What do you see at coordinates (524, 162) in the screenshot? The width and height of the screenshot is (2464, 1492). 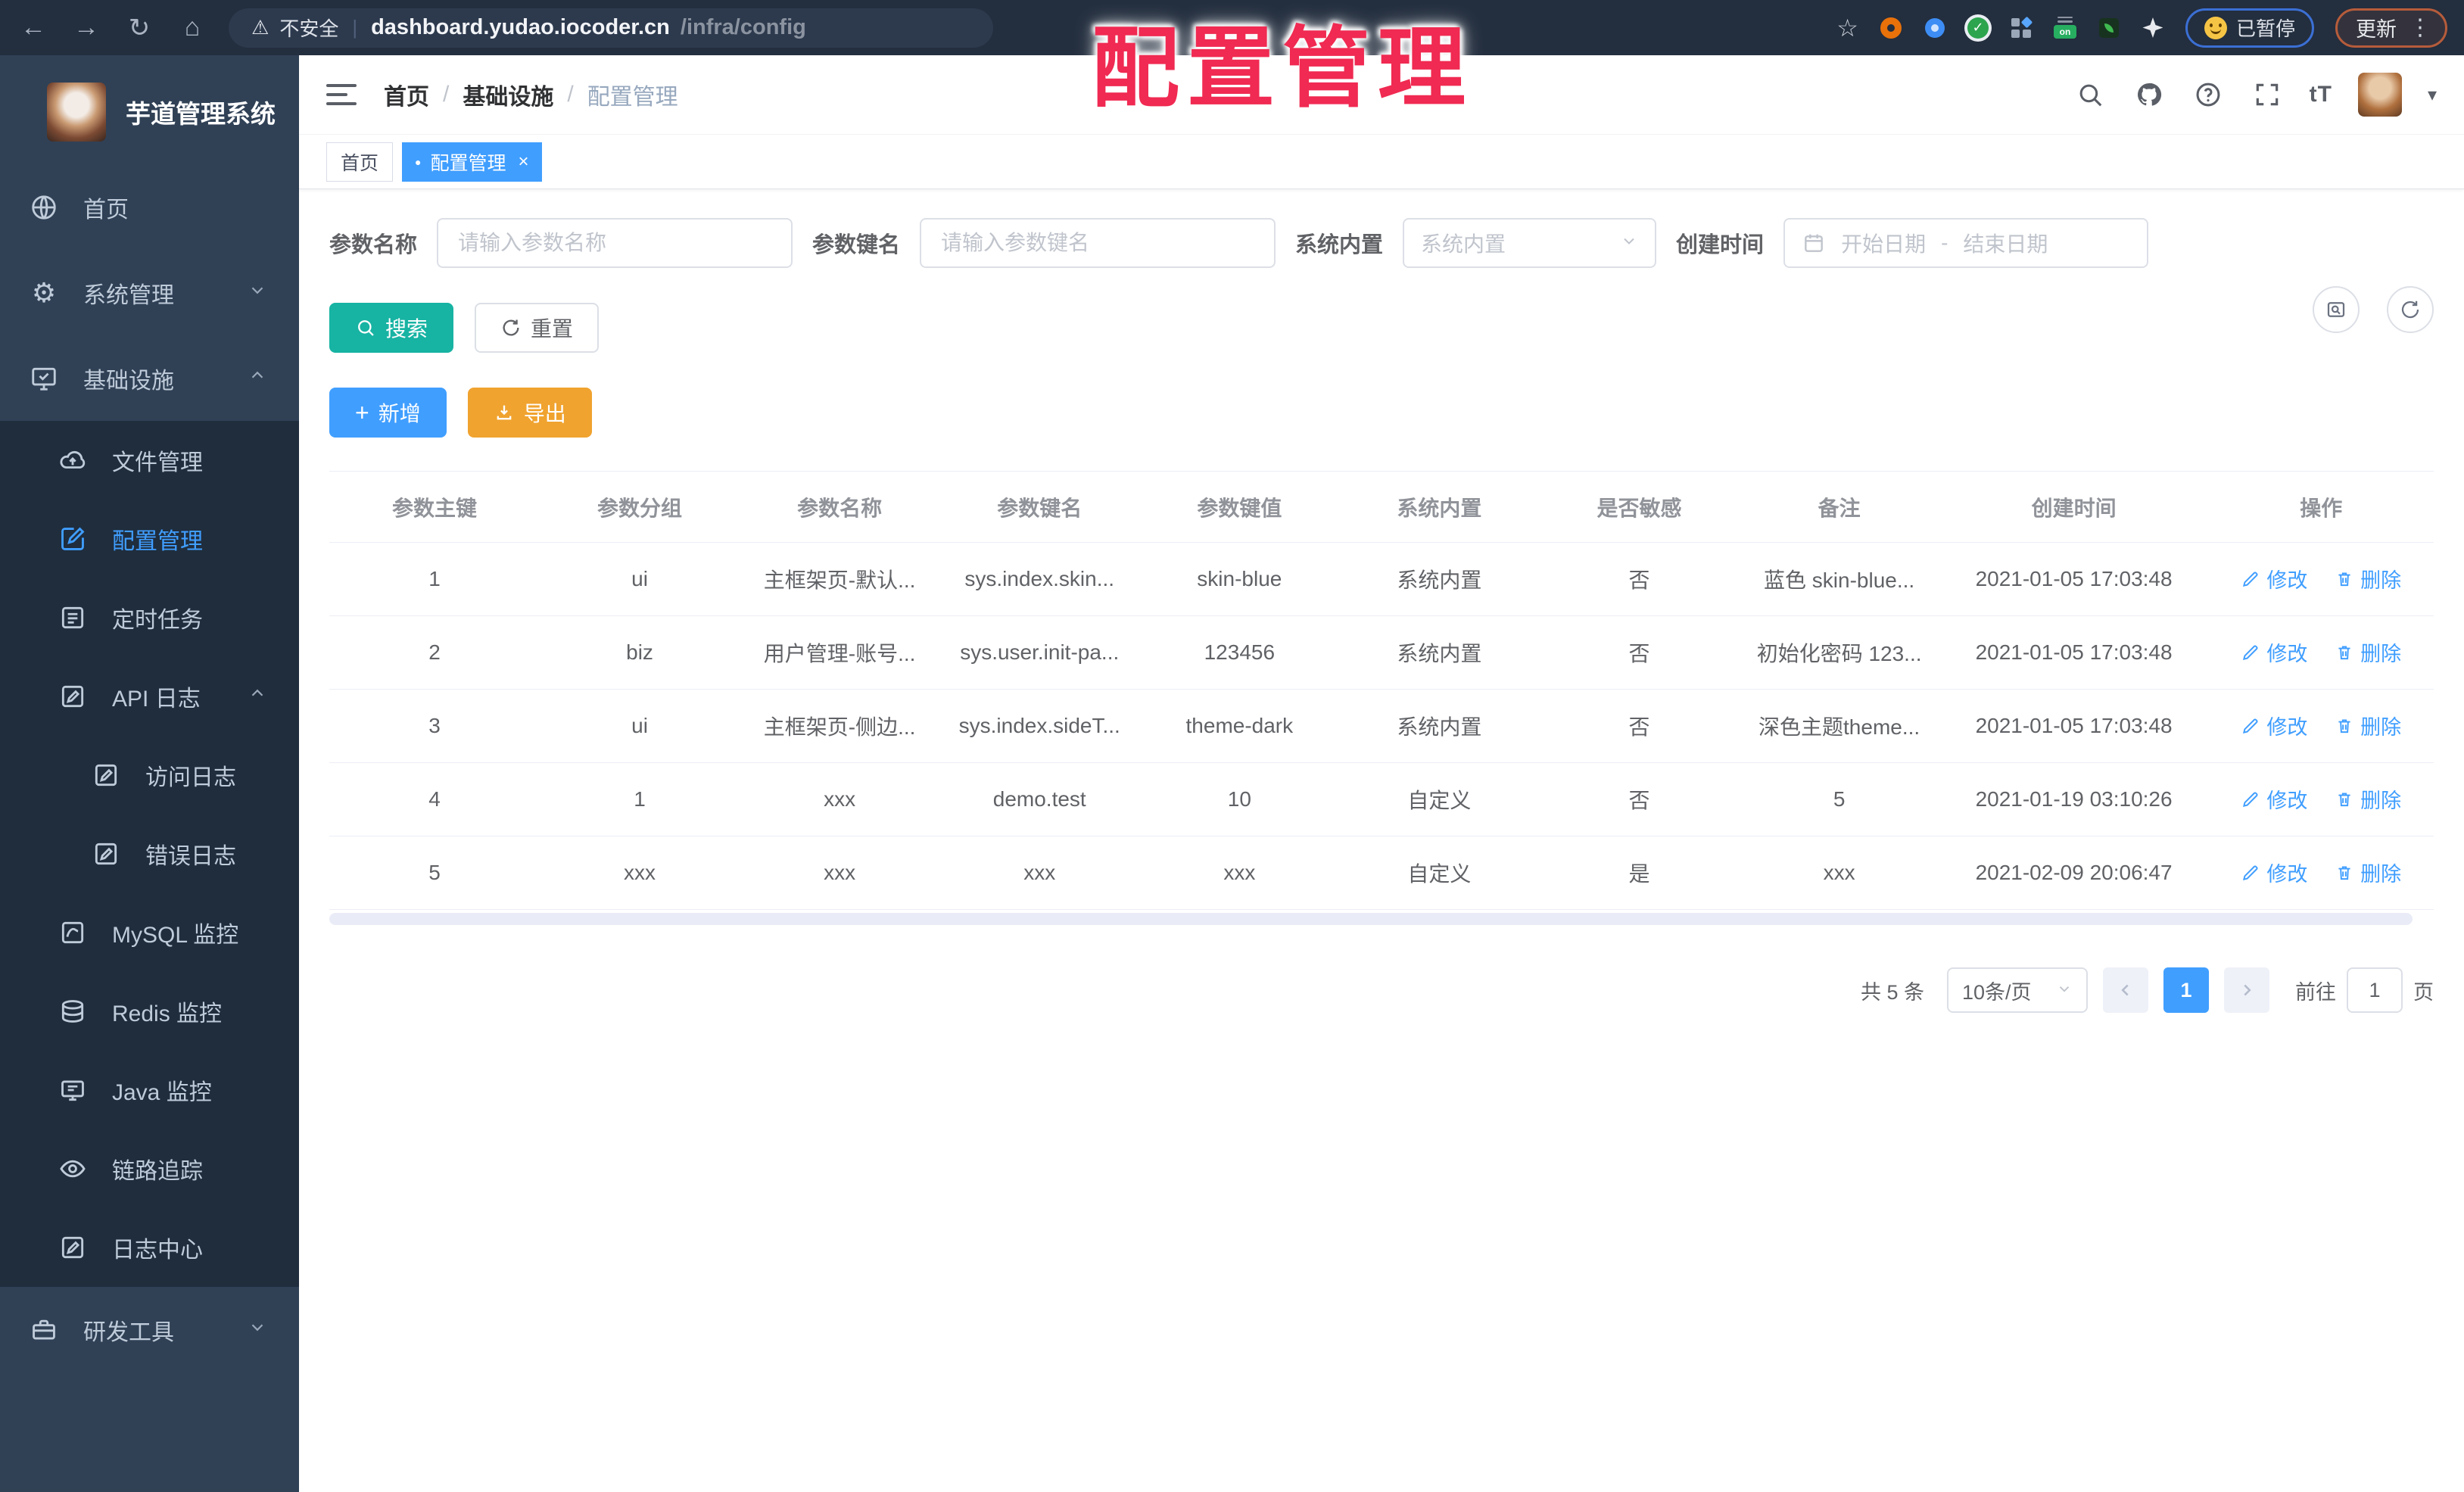 I see `tag-close-icon: ×` at bounding box center [524, 162].